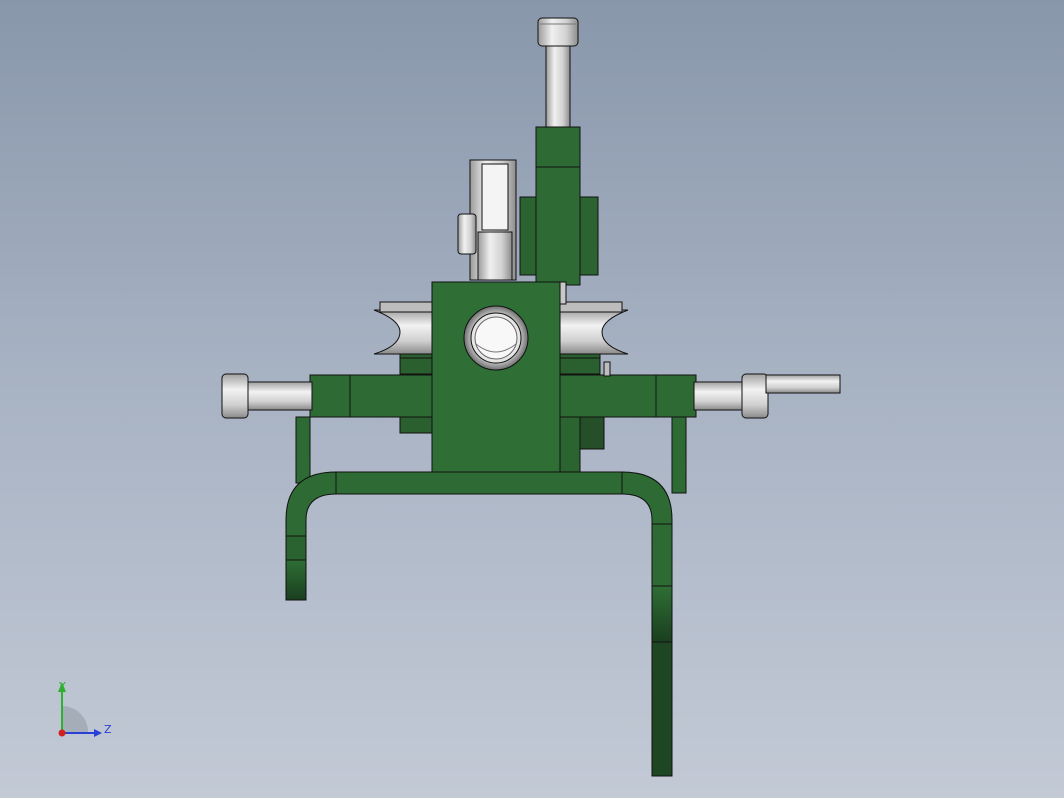 This screenshot has width=1064, height=798. What do you see at coordinates (487, 220) in the screenshot?
I see `upper-roller` at bounding box center [487, 220].